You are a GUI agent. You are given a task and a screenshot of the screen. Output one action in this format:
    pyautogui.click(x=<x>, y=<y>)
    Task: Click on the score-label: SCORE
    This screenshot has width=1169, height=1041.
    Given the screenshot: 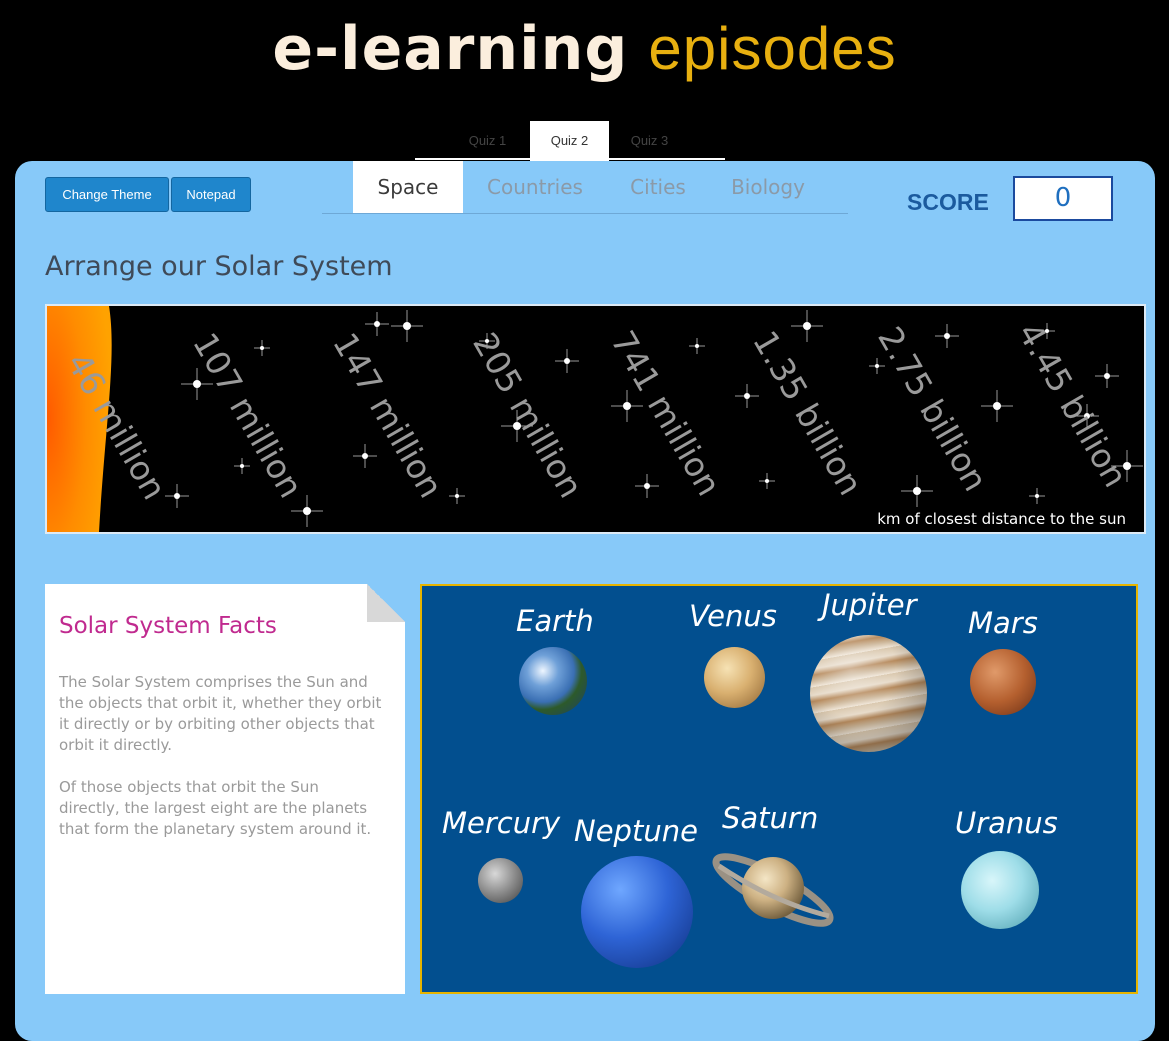 What is the action you would take?
    pyautogui.click(x=948, y=202)
    